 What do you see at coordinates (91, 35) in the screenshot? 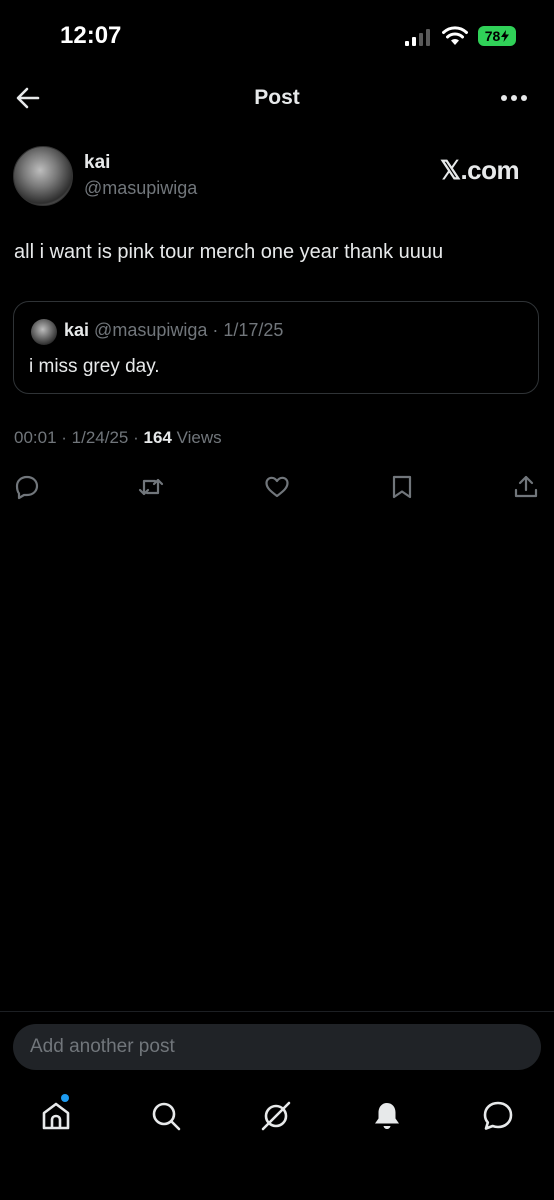
I see `status-time: 12:07` at bounding box center [91, 35].